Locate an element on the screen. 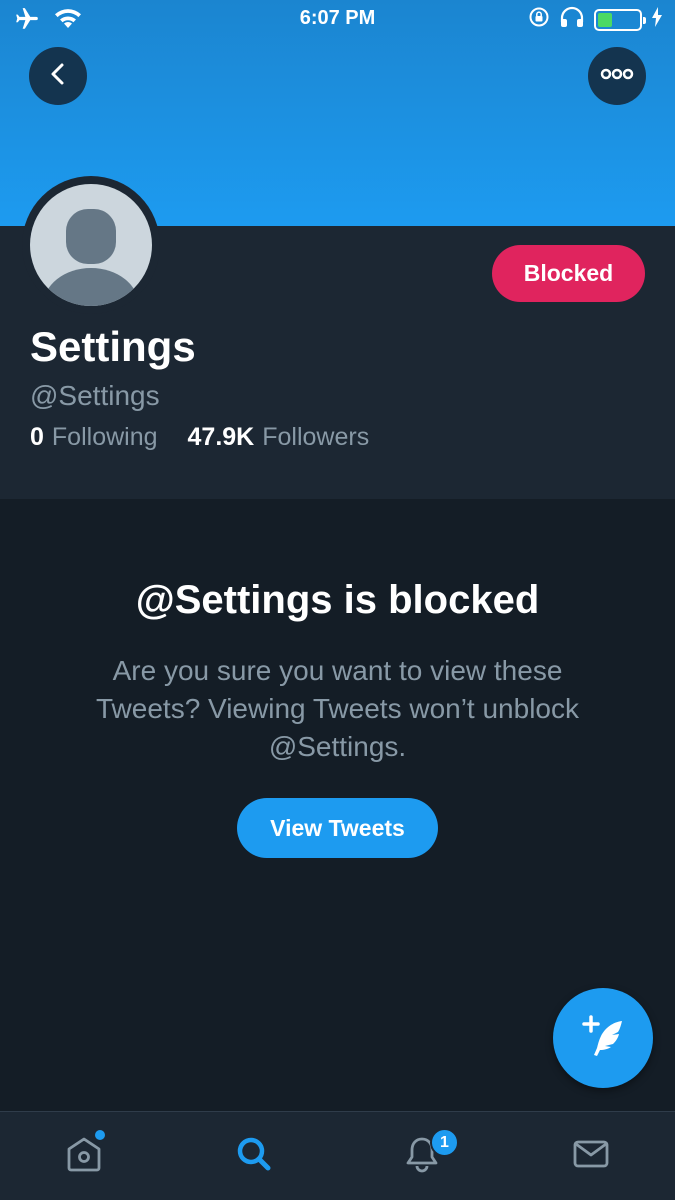  tab-bar: 1 is located at coordinates (337, 1155).